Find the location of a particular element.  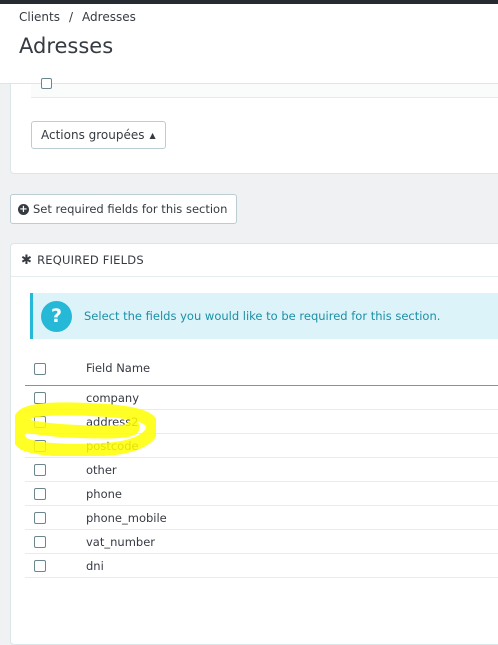

select-all-checkbox is located at coordinates (46, 83).